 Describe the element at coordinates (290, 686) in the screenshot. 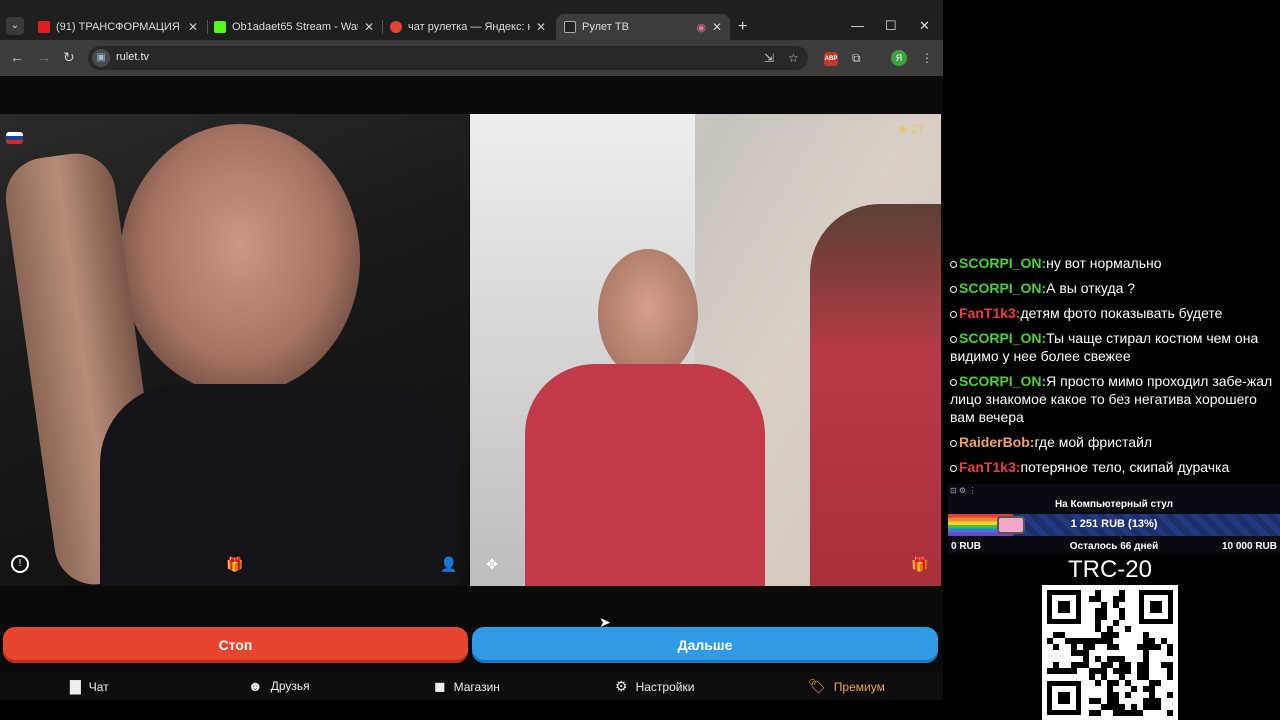

I see `nav-friends-label: Друзья` at that location.